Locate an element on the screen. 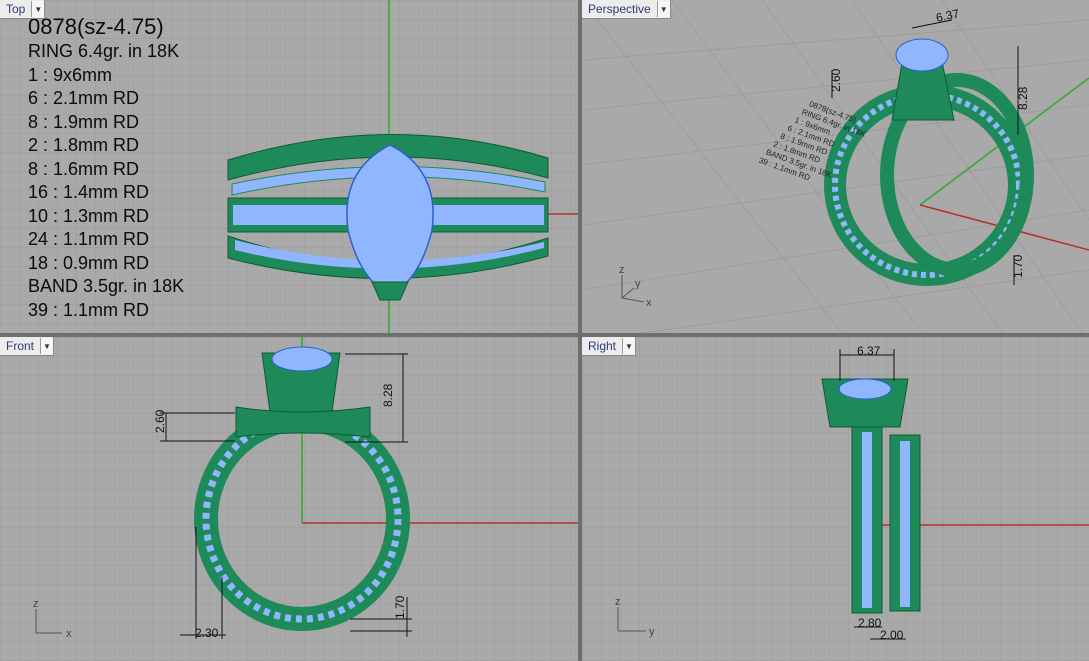  viewport-tab-perspective: Perspective ▼ is located at coordinates (626, 9).